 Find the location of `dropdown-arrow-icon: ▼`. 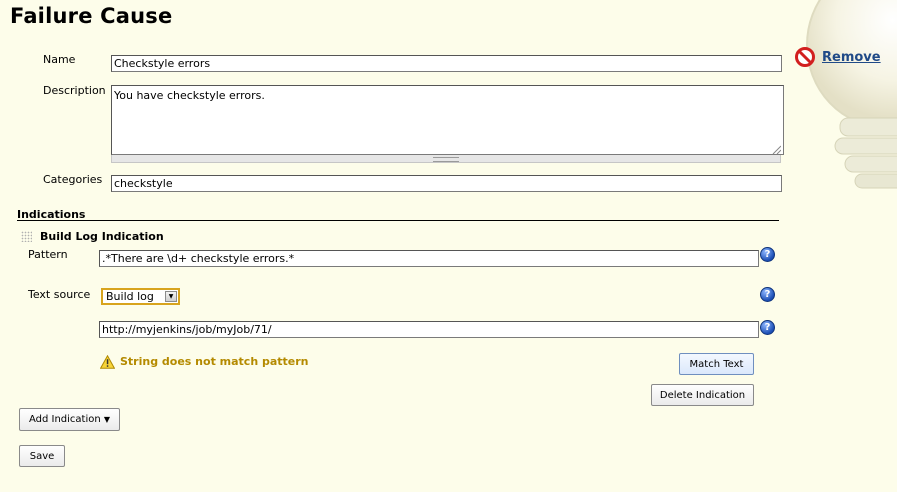

dropdown-arrow-icon: ▼ is located at coordinates (107, 419).